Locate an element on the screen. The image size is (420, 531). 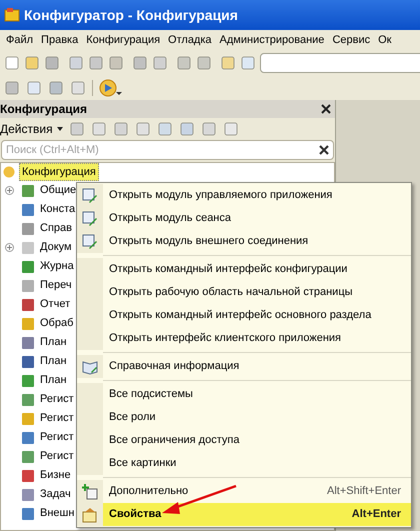
clear-icon is located at coordinates (324, 150).